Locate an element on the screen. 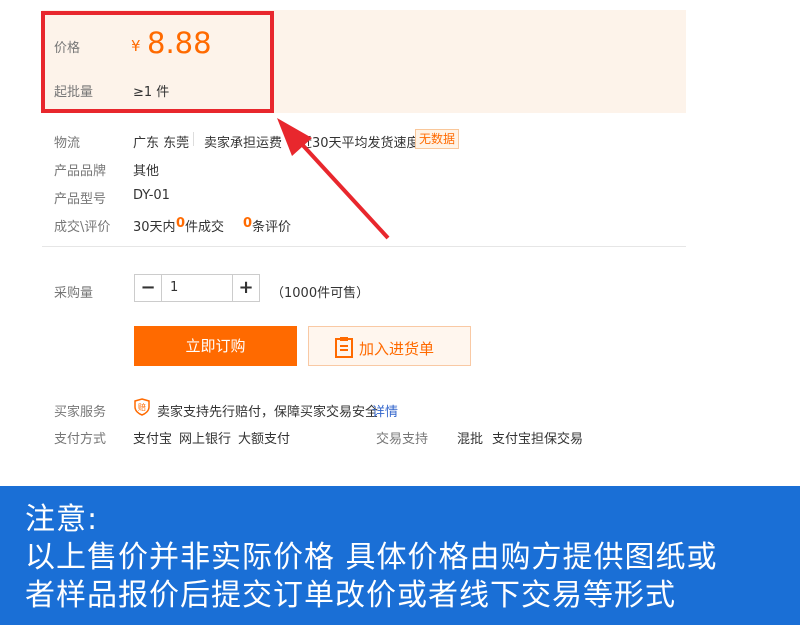  service-text: 卖家支持先行赔付，保障买家交易安全 is located at coordinates (268, 412).